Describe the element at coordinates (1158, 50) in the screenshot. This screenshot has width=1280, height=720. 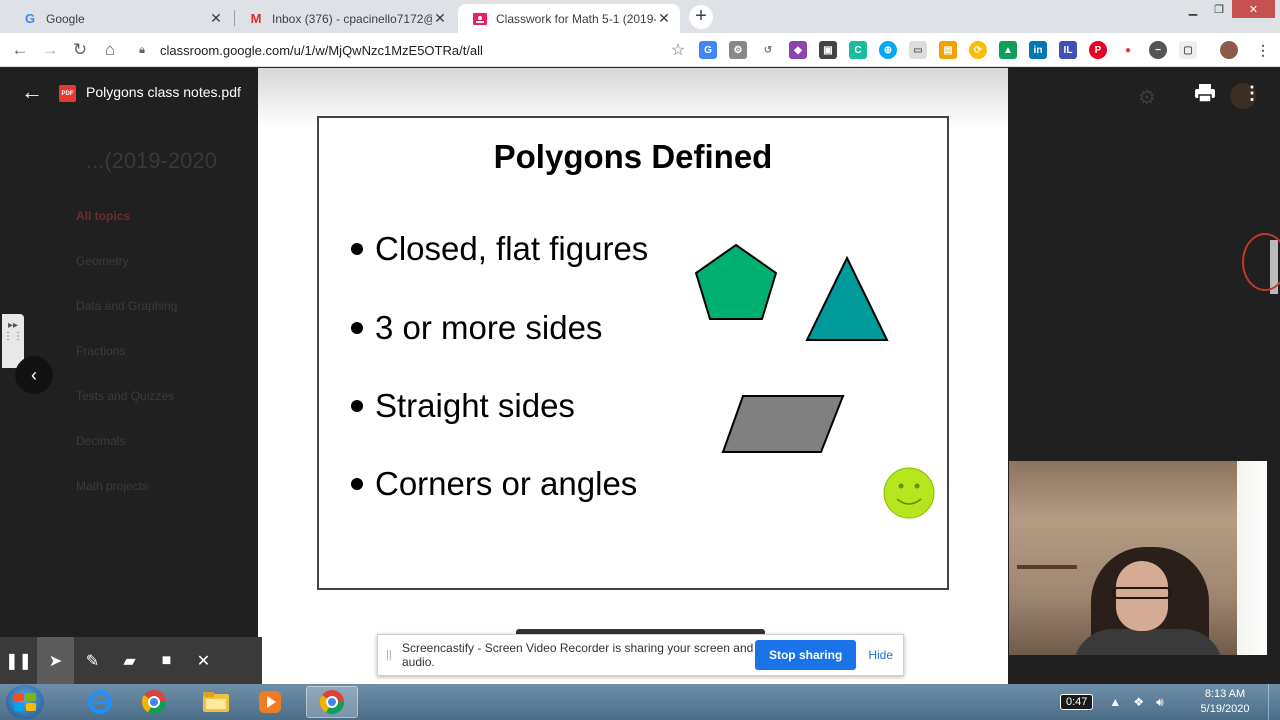
I see `extension-icon: −` at that location.